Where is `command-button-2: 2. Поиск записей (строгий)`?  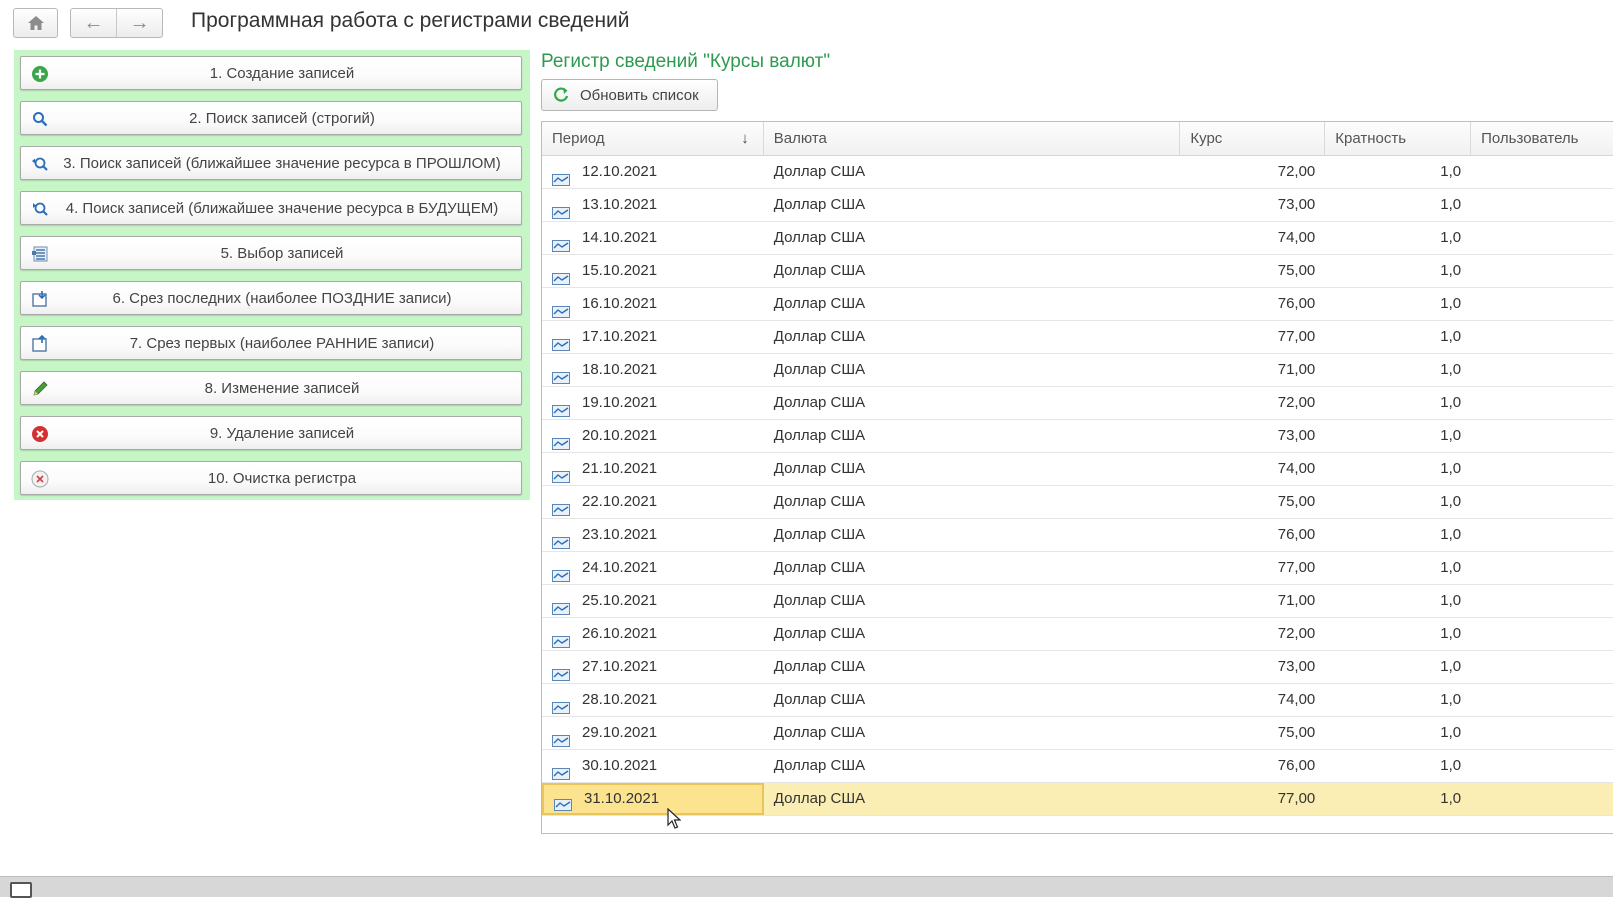
command-button-2: 2. Поиск записей (строгий) is located at coordinates (271, 118).